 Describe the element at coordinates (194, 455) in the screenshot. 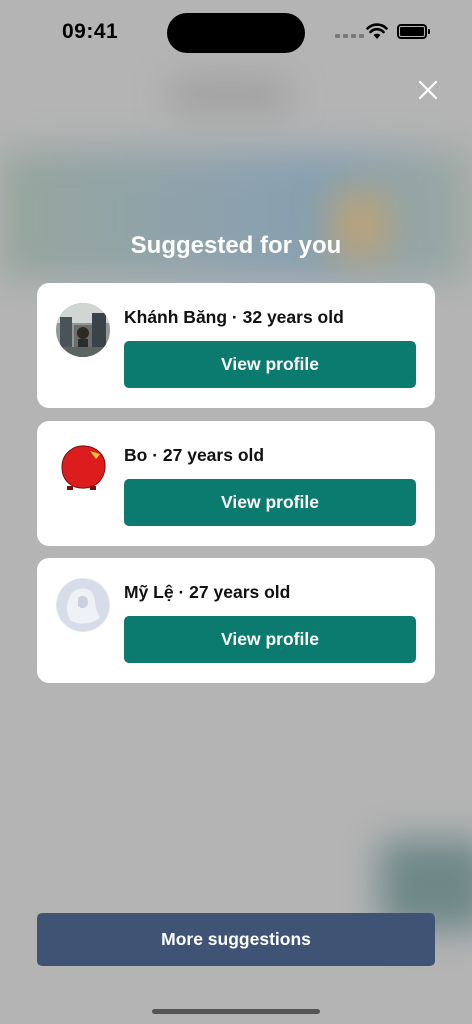

I see `suggestion-name-line: Bo · 27 years old` at that location.